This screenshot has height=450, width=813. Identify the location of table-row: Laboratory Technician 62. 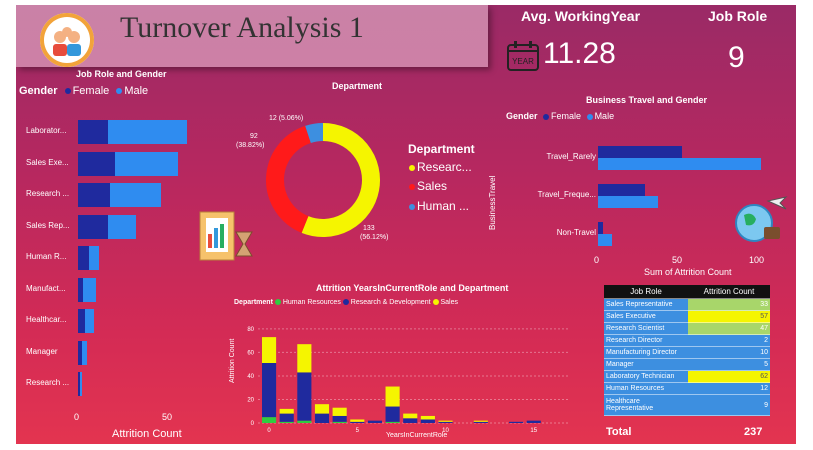
(687, 376).